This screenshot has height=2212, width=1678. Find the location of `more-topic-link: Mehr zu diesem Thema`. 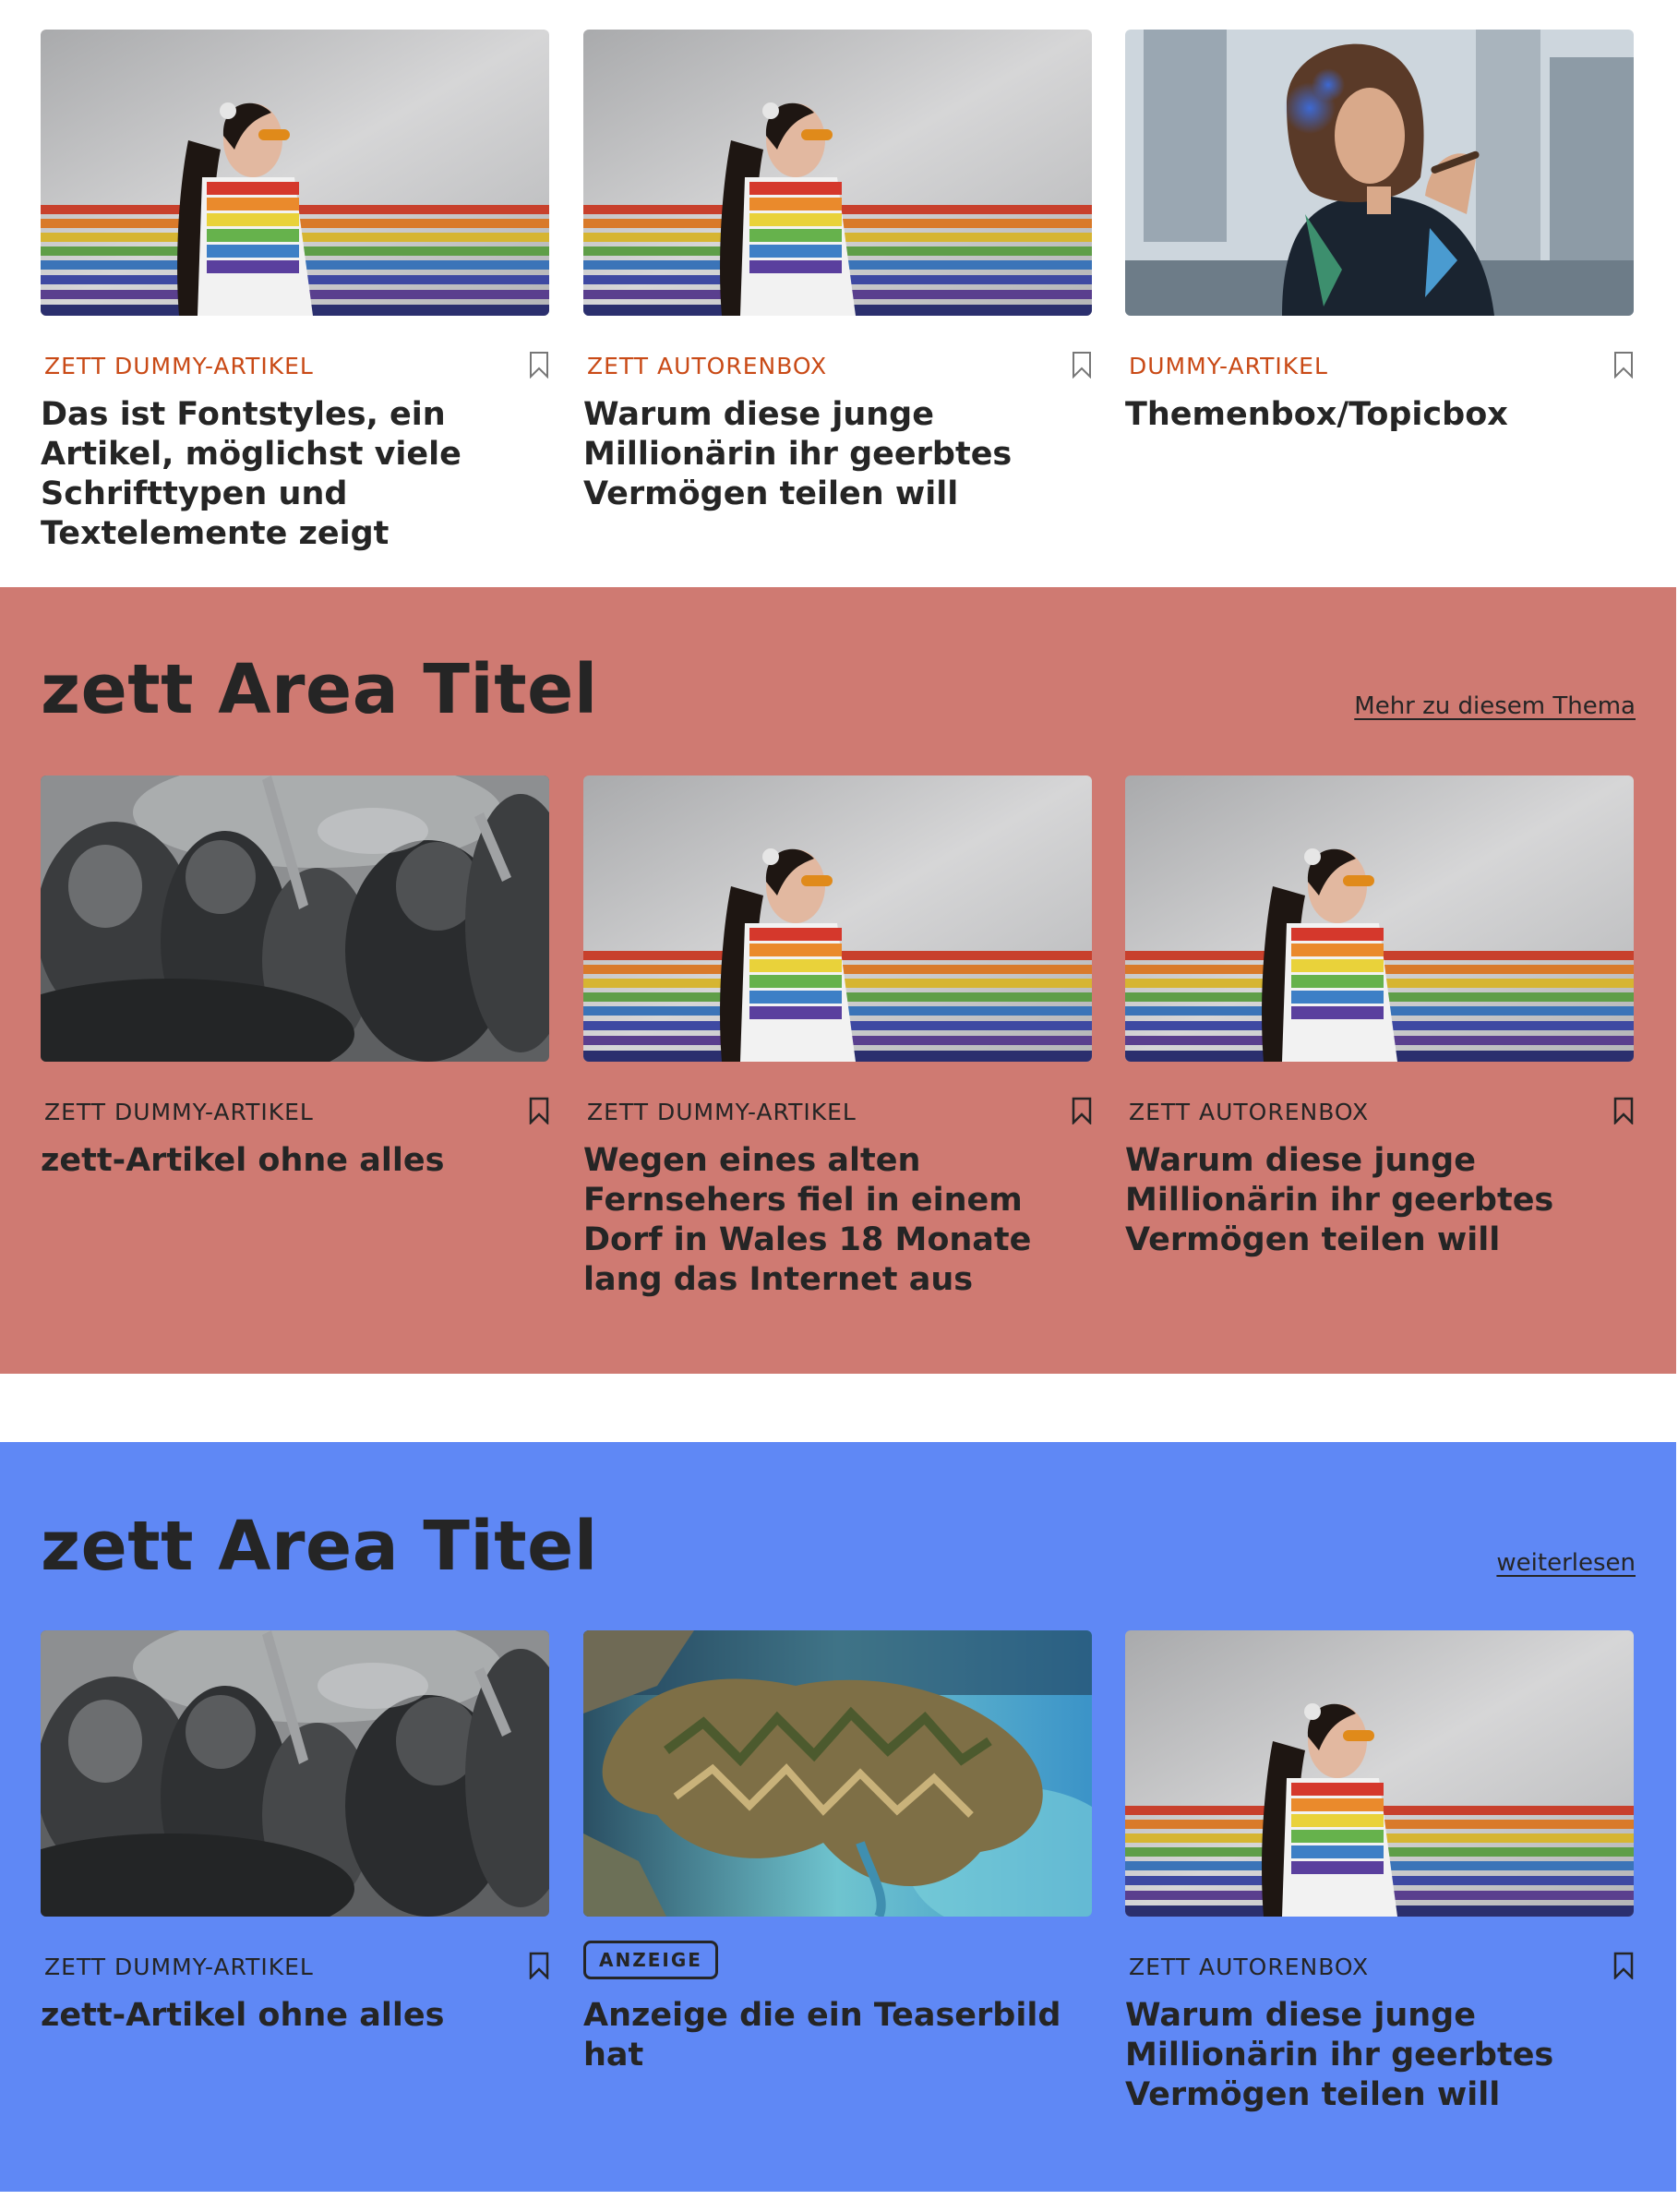

more-topic-link: Mehr zu diesem Thema is located at coordinates (1495, 706).